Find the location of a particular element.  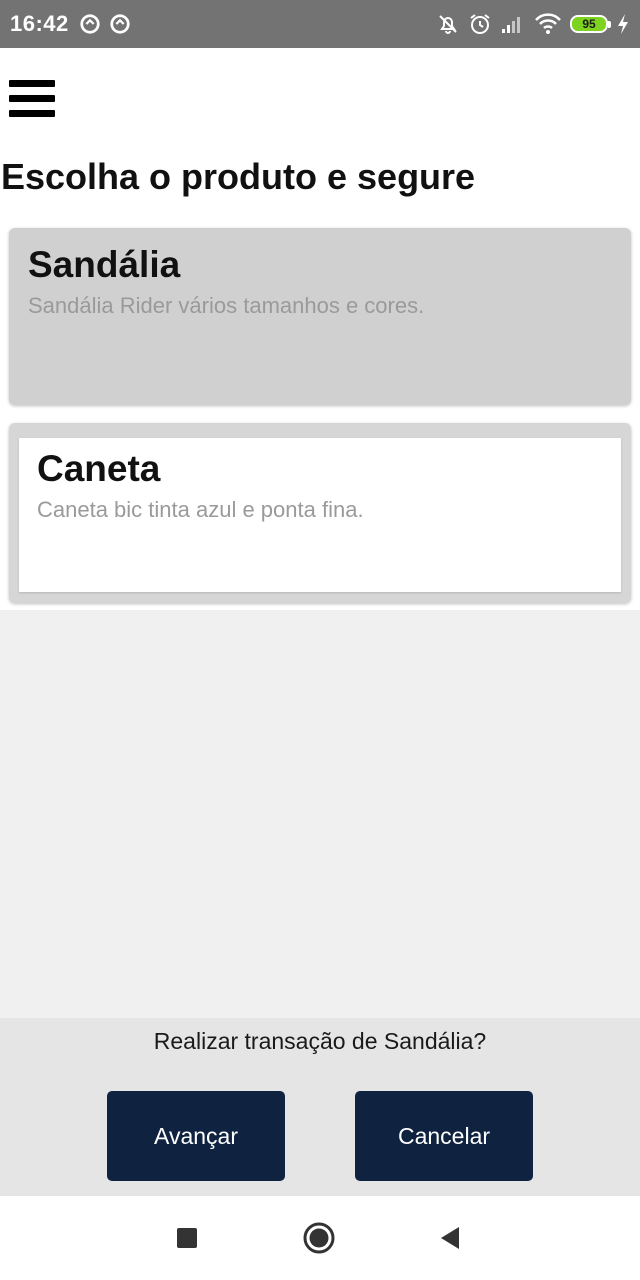

home-icon is located at coordinates (319, 1238).